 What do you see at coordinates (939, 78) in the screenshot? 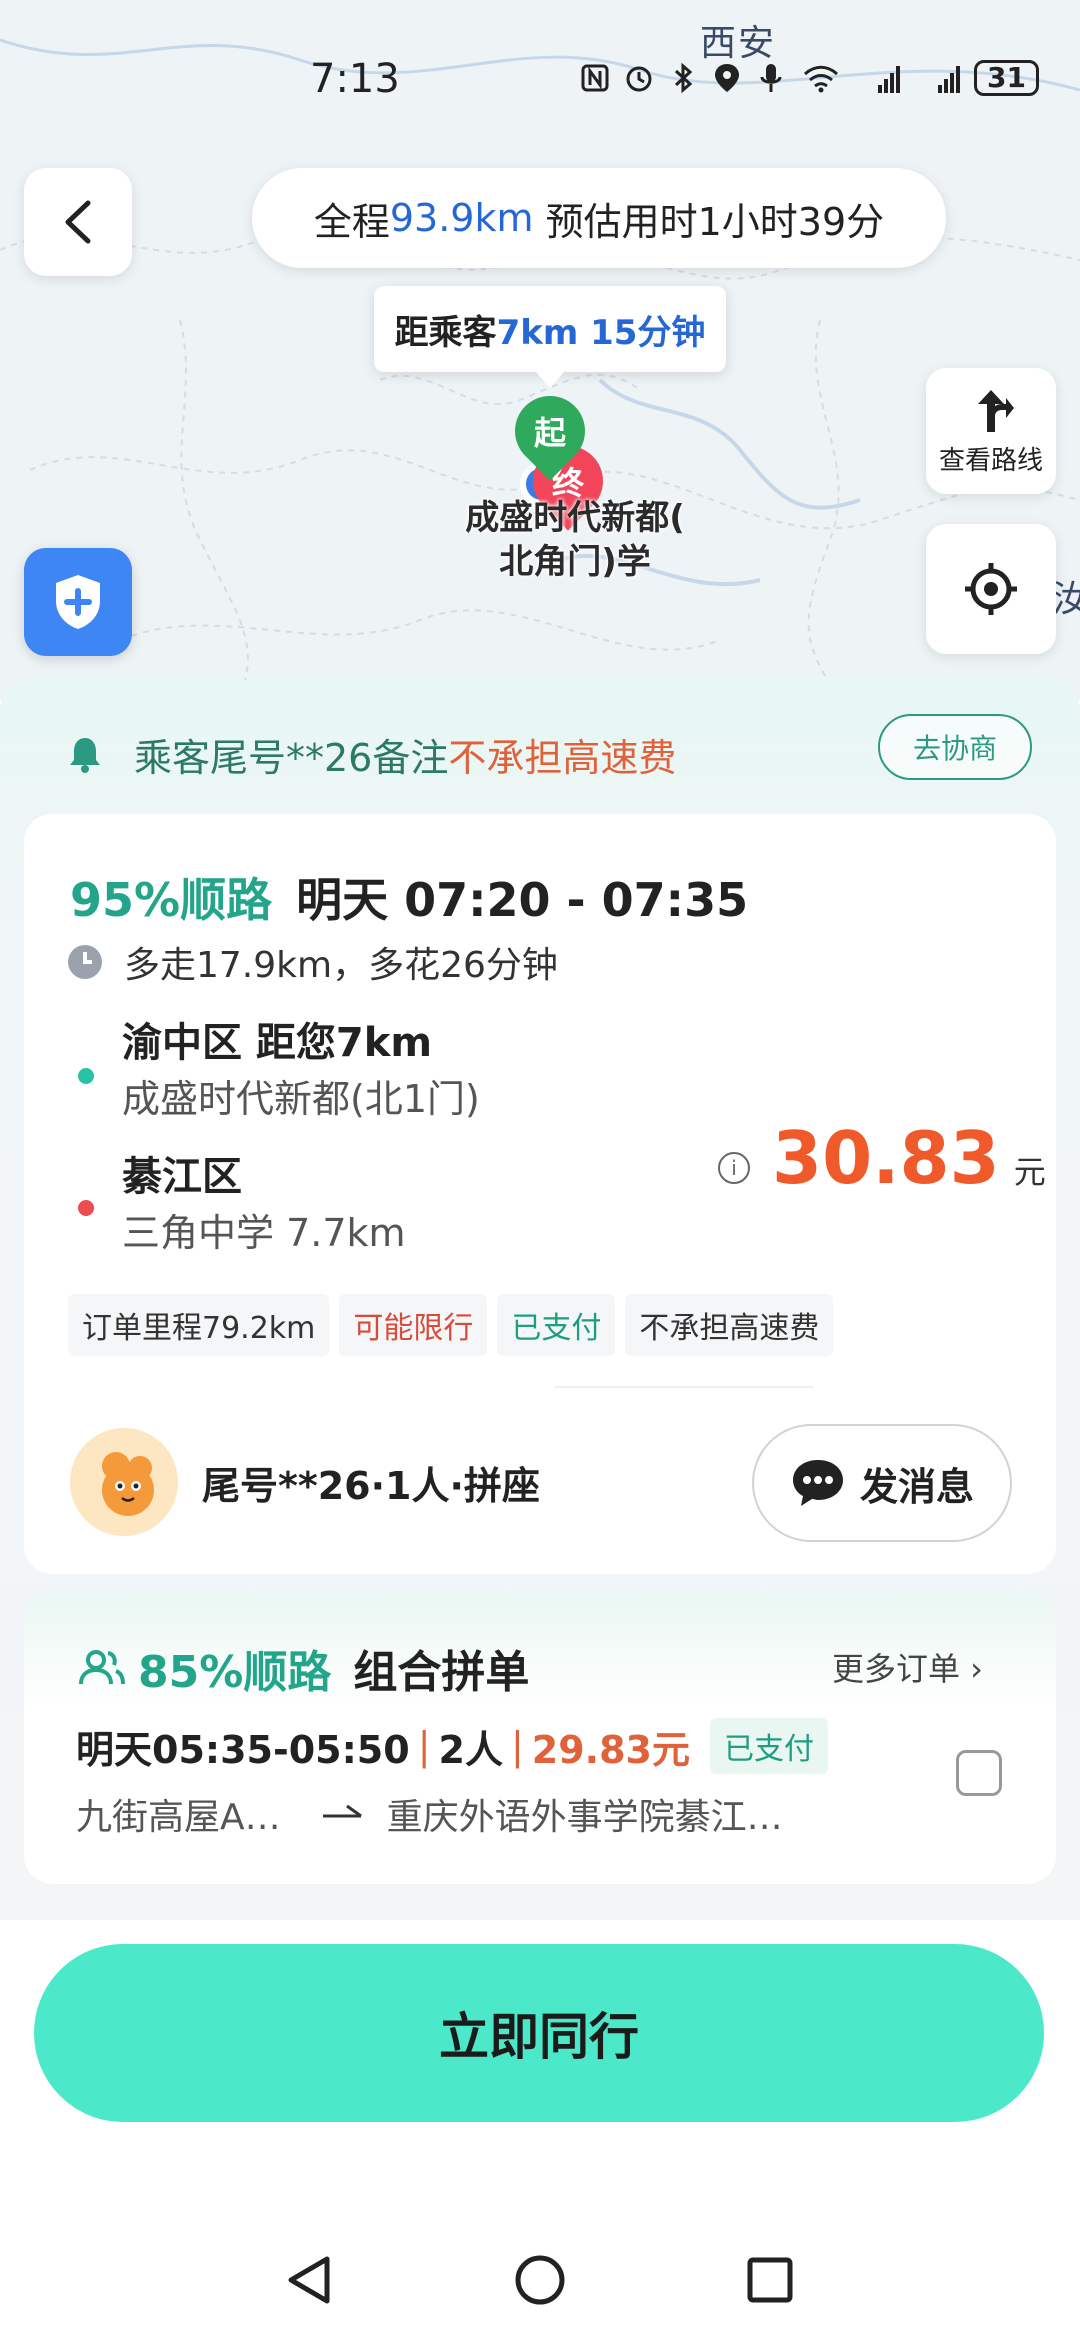
I see `4g-signal-icon` at bounding box center [939, 78].